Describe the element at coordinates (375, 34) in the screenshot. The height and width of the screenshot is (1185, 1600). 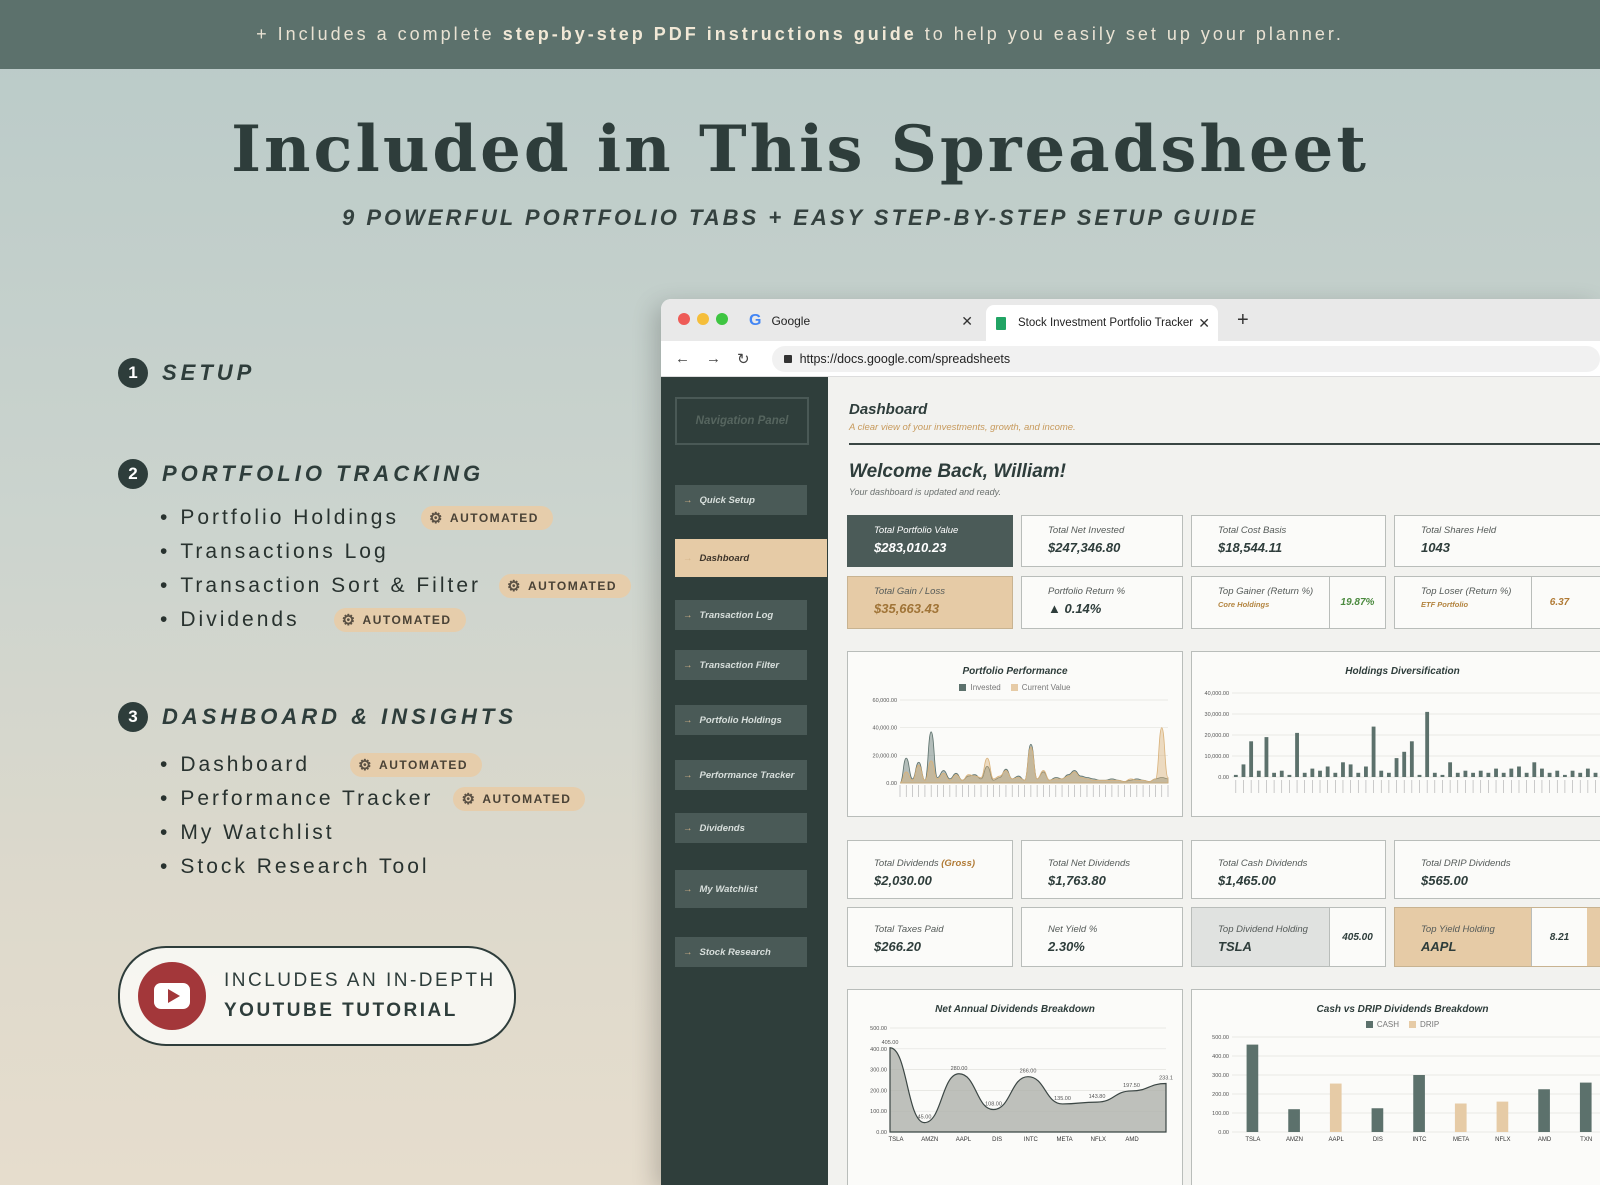
I see `banner-prefix: + Includes a complete` at that location.